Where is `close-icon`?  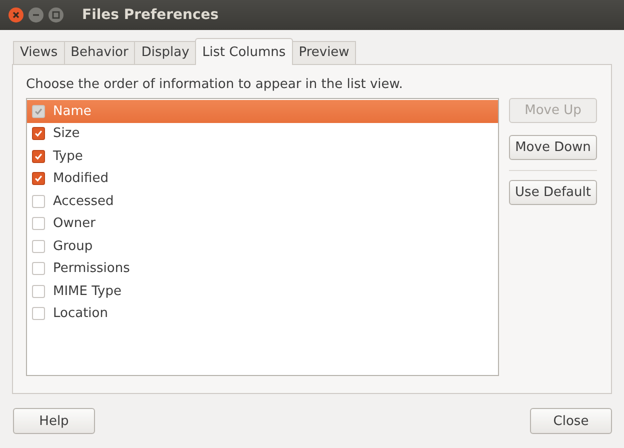
close-icon is located at coordinates (16, 15).